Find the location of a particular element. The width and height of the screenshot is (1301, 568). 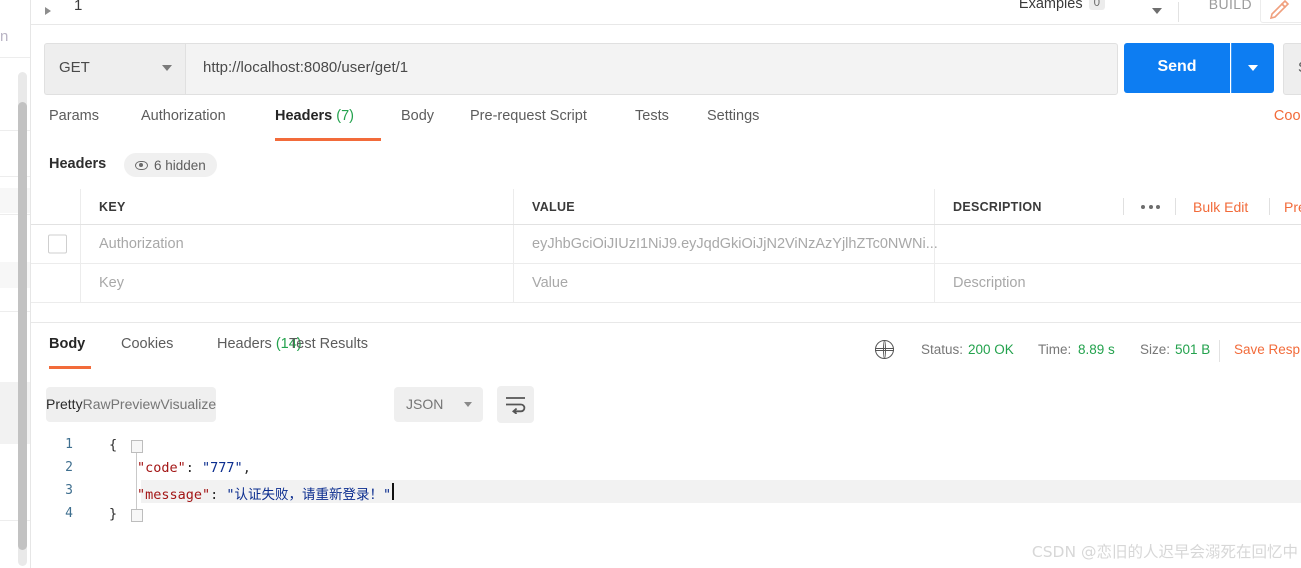

request-tab-headers: Headers (7) is located at coordinates (314, 116).